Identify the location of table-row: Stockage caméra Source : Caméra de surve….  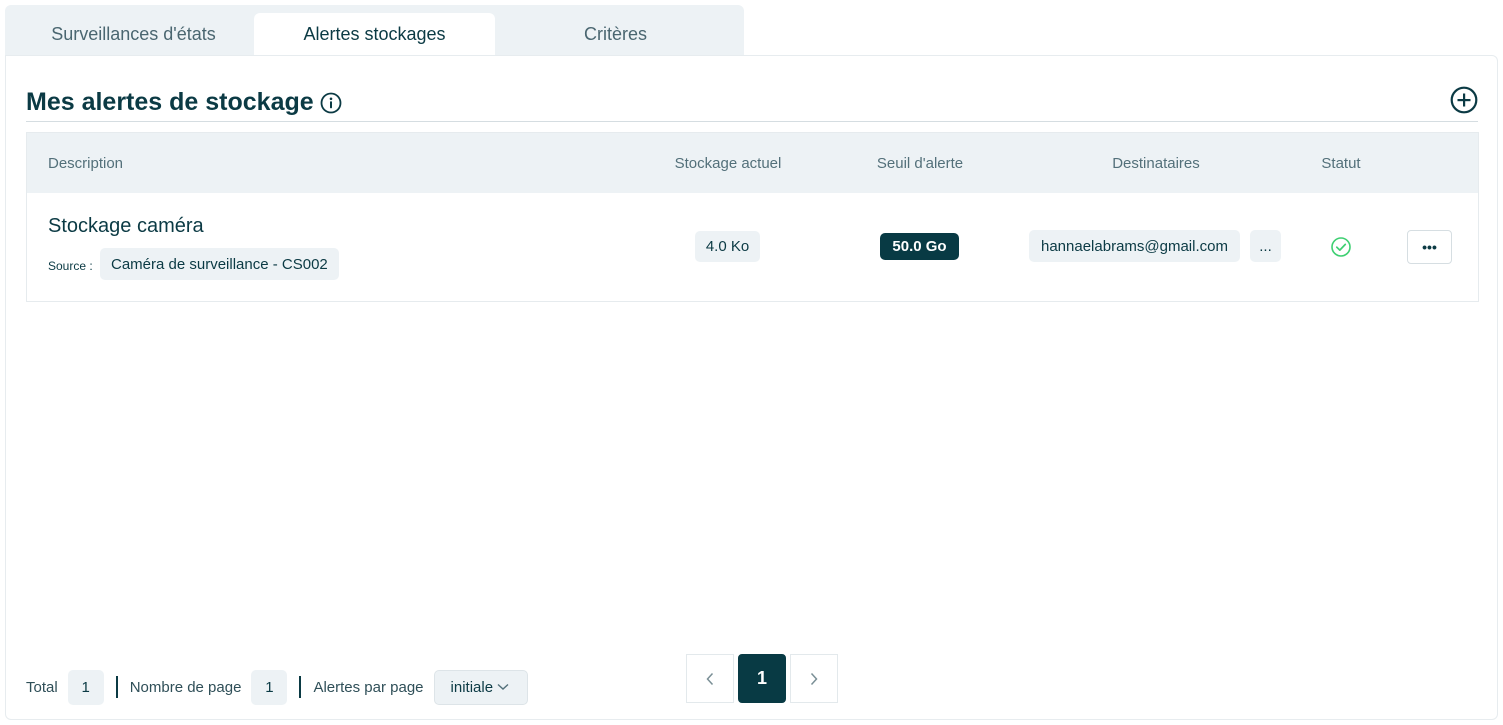
(752, 247).